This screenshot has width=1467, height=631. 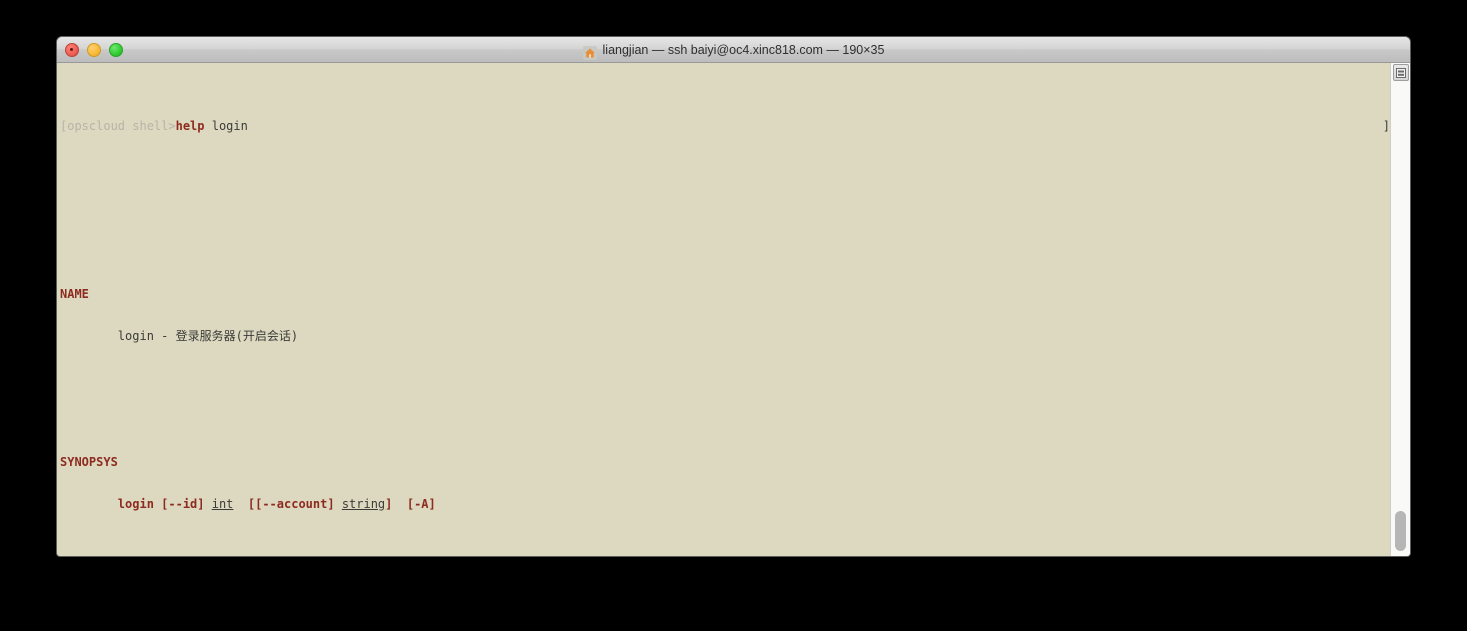 What do you see at coordinates (1386, 126) in the screenshot?
I see `line-end-bracket: ]` at bounding box center [1386, 126].